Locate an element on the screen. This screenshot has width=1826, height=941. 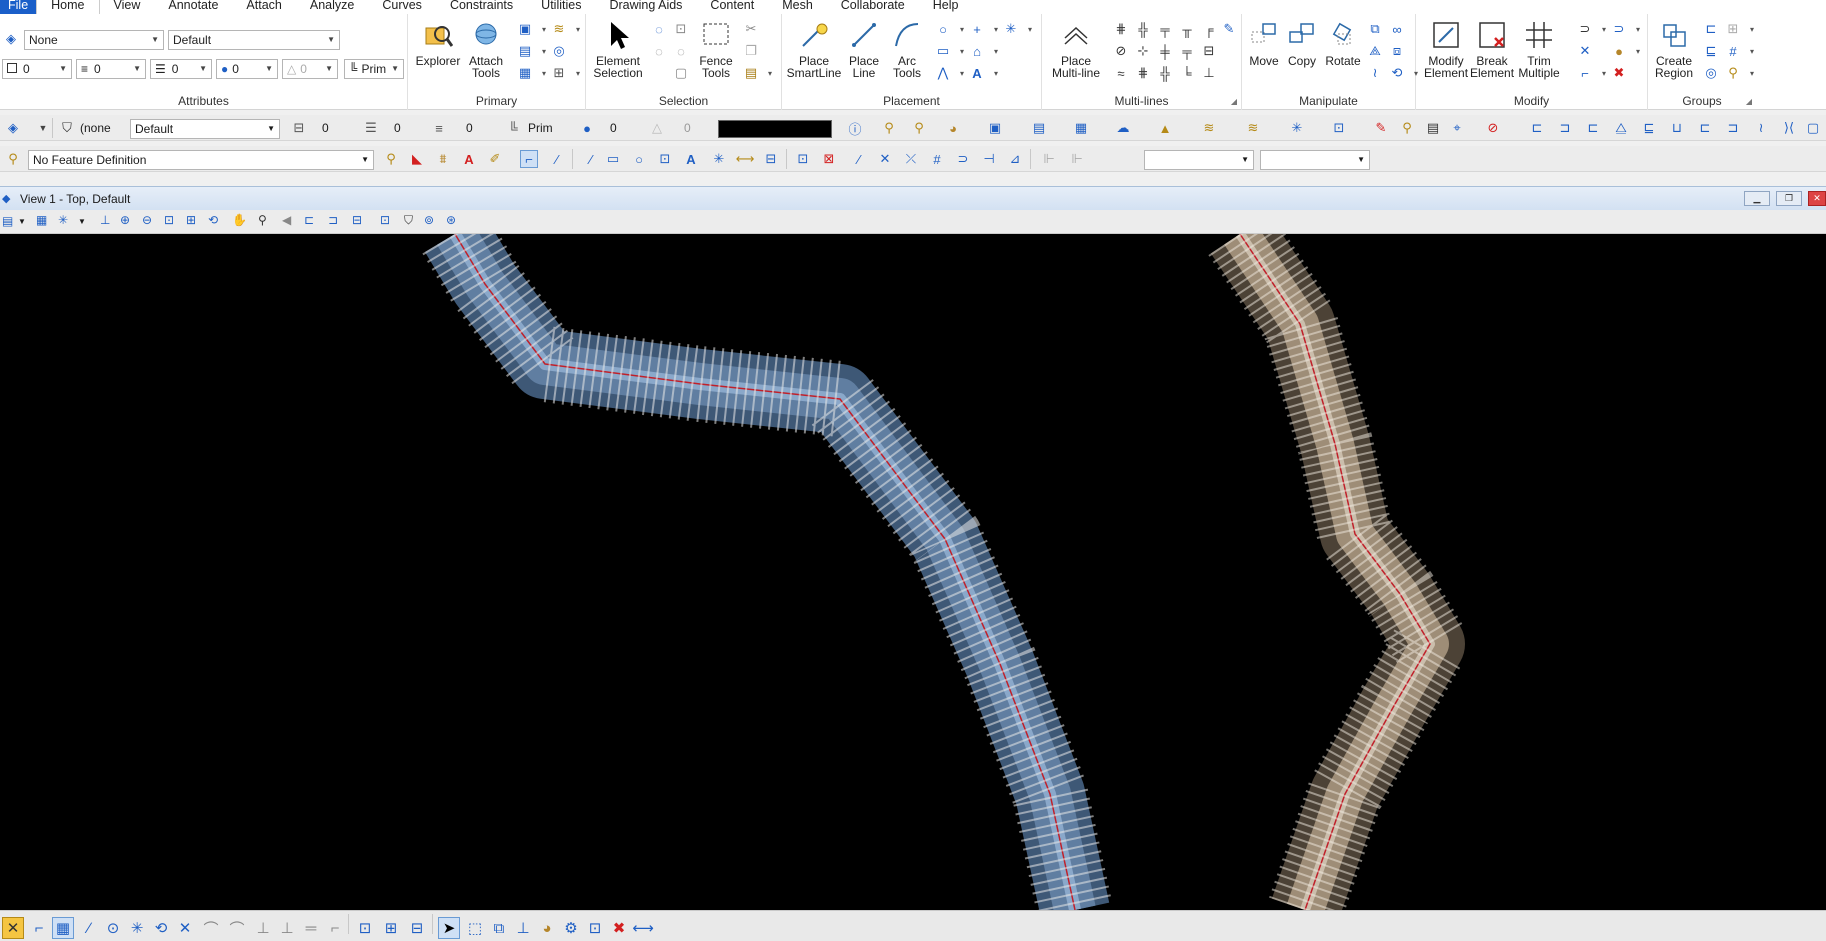
intersect-icon: ✕ is located at coordinates (1585, 51).